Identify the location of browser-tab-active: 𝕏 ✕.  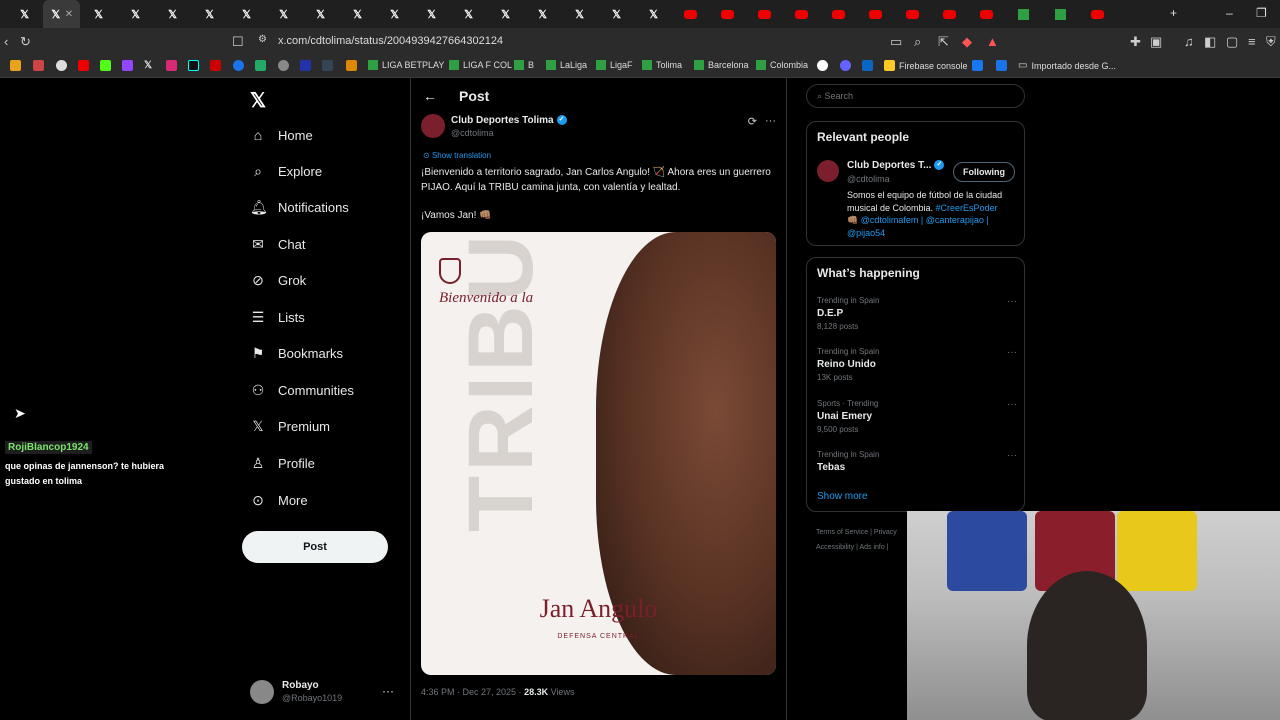
(61, 14).